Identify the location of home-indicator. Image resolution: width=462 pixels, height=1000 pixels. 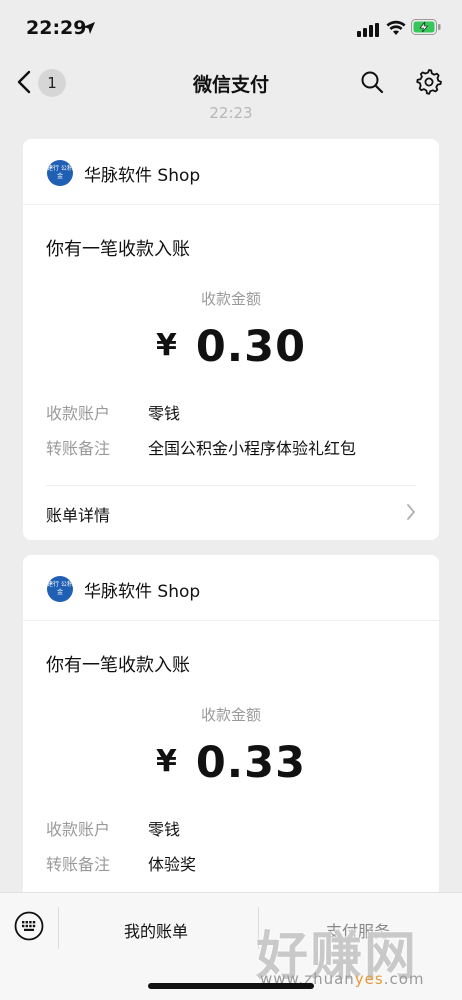
(231, 986).